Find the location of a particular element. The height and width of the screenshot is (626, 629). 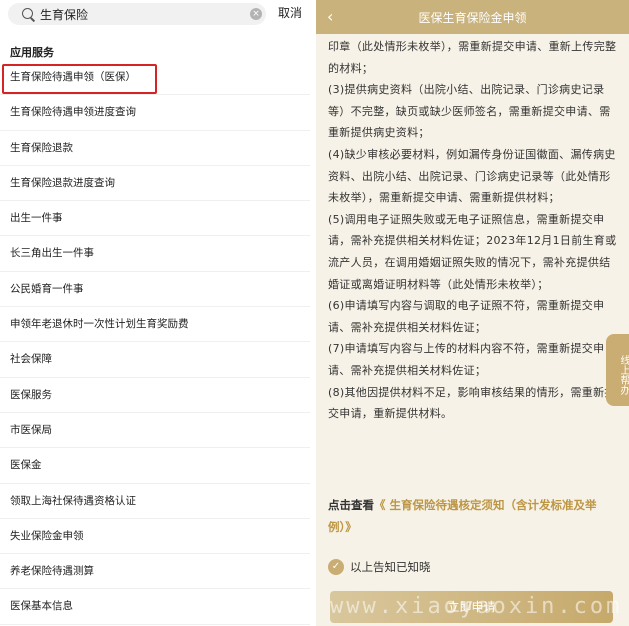

list-item: 生育保险退款 is located at coordinates (155, 148).